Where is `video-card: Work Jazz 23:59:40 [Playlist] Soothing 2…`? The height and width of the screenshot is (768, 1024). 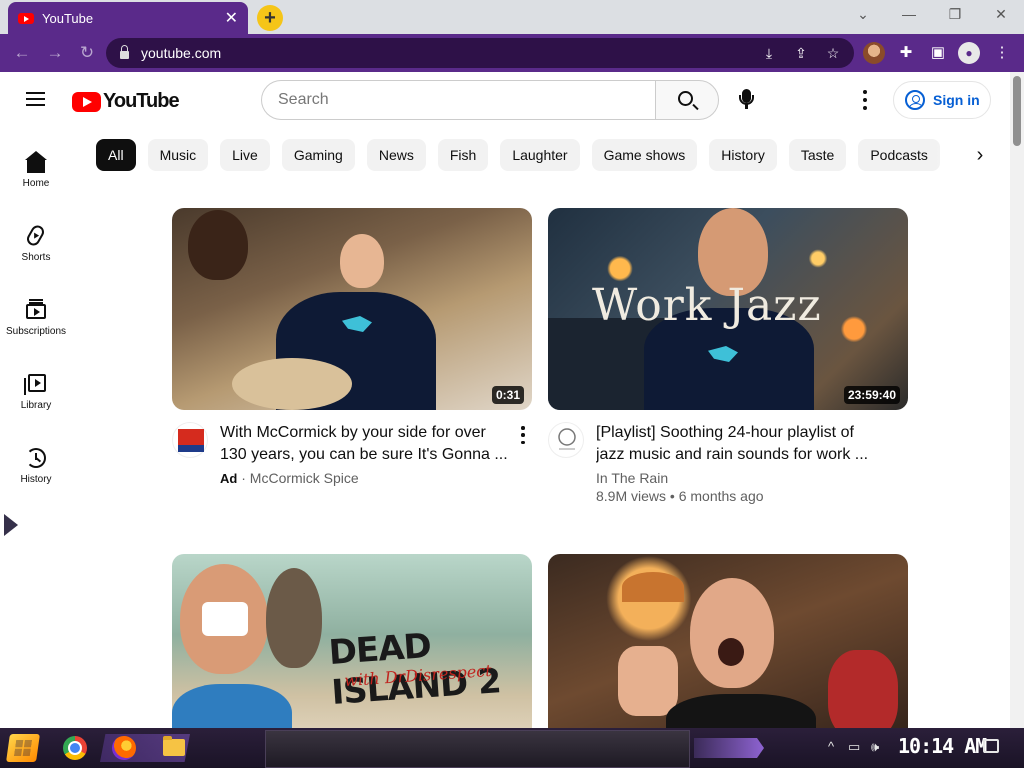
video-card: Work Jazz 23:59:40 [Playlist] Soothing 2… is located at coordinates (728, 356).